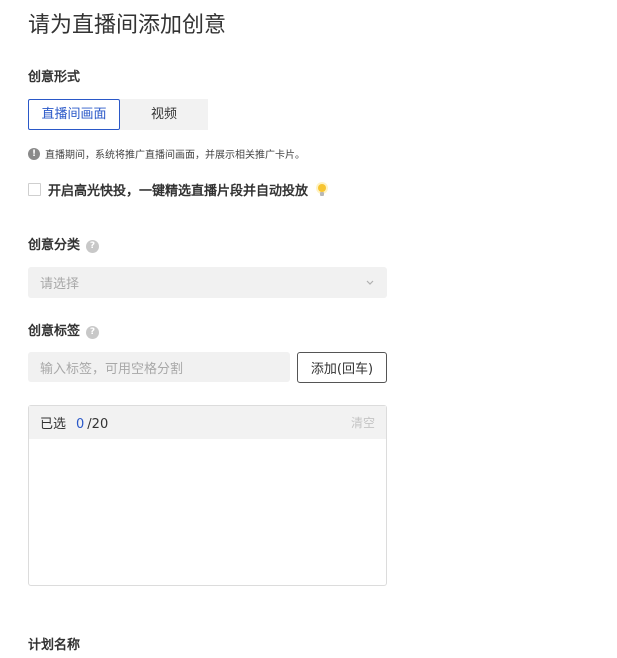 The height and width of the screenshot is (658, 617). I want to click on clear-button: 清空, so click(363, 422).